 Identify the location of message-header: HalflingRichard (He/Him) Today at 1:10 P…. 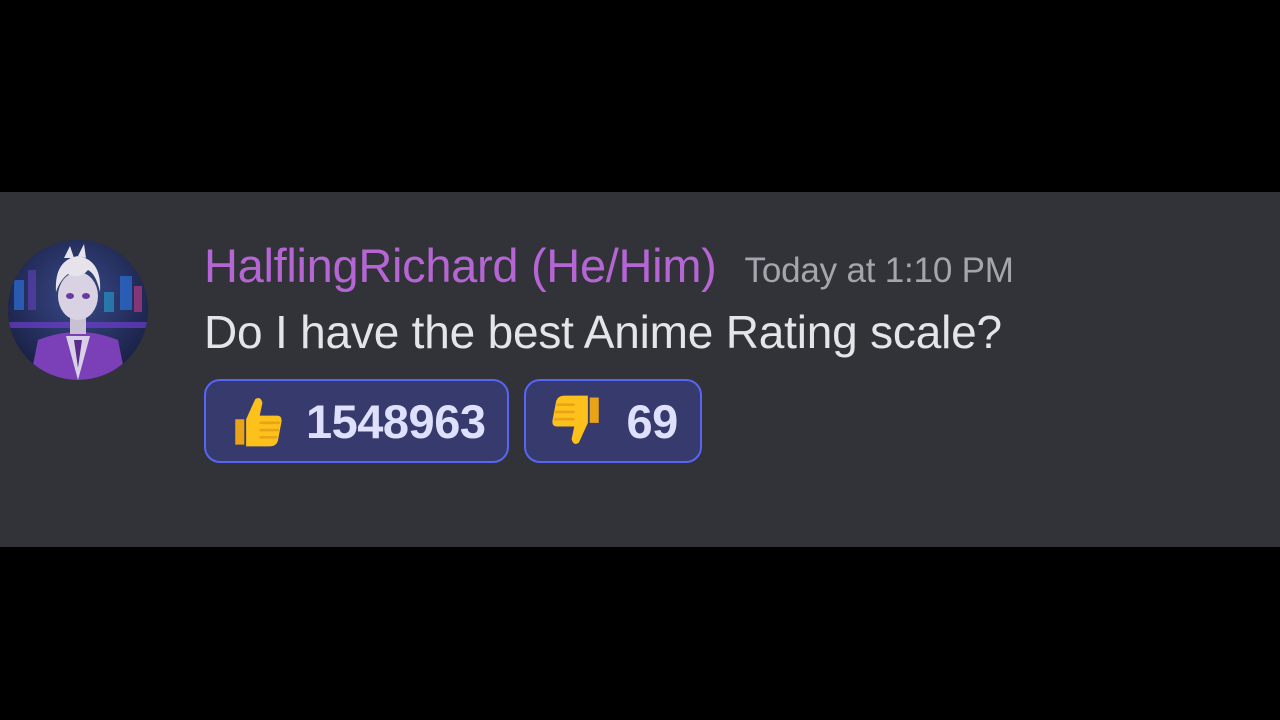
(732, 265).